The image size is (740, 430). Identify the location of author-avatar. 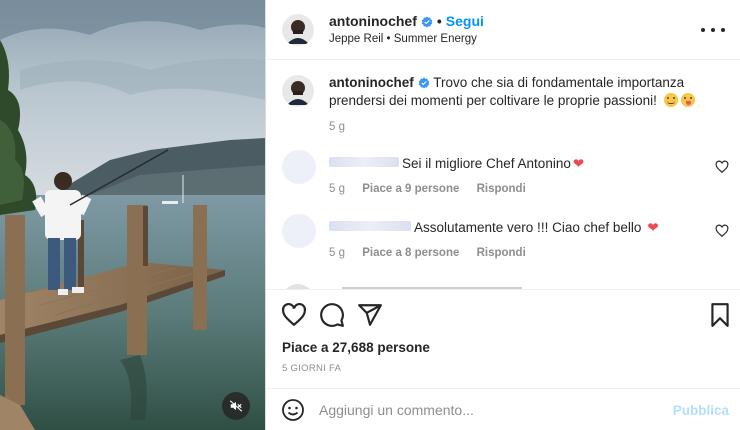
(298, 30).